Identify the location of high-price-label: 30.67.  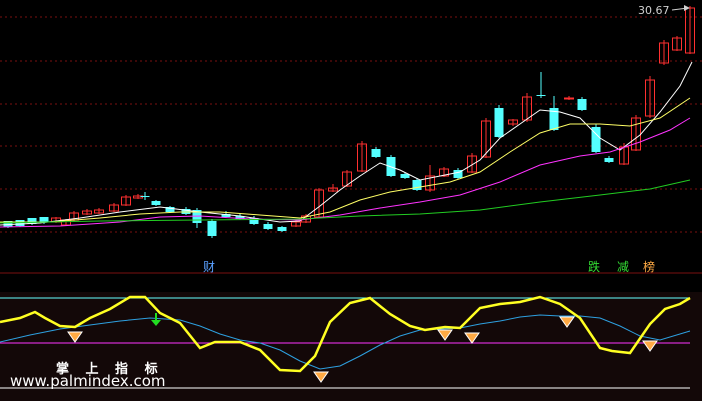
(654, 10).